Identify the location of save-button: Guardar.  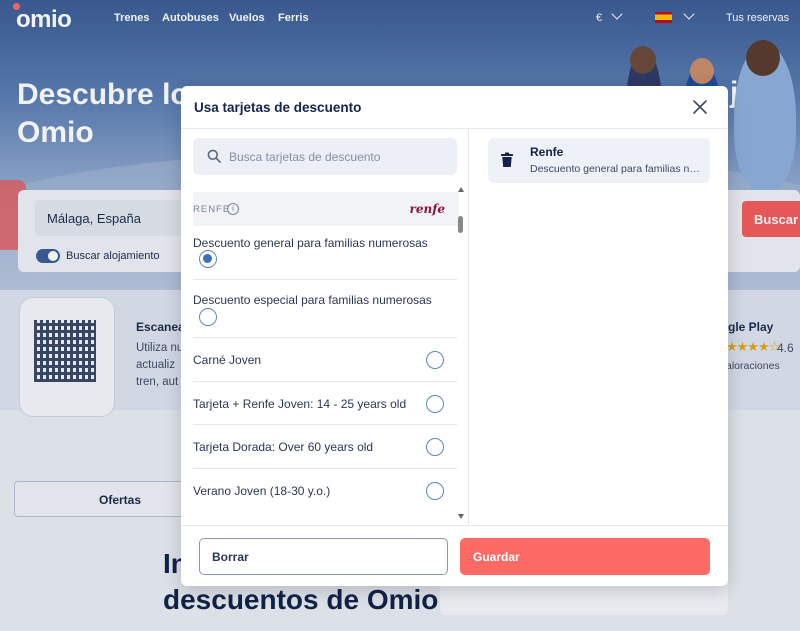
(585, 556).